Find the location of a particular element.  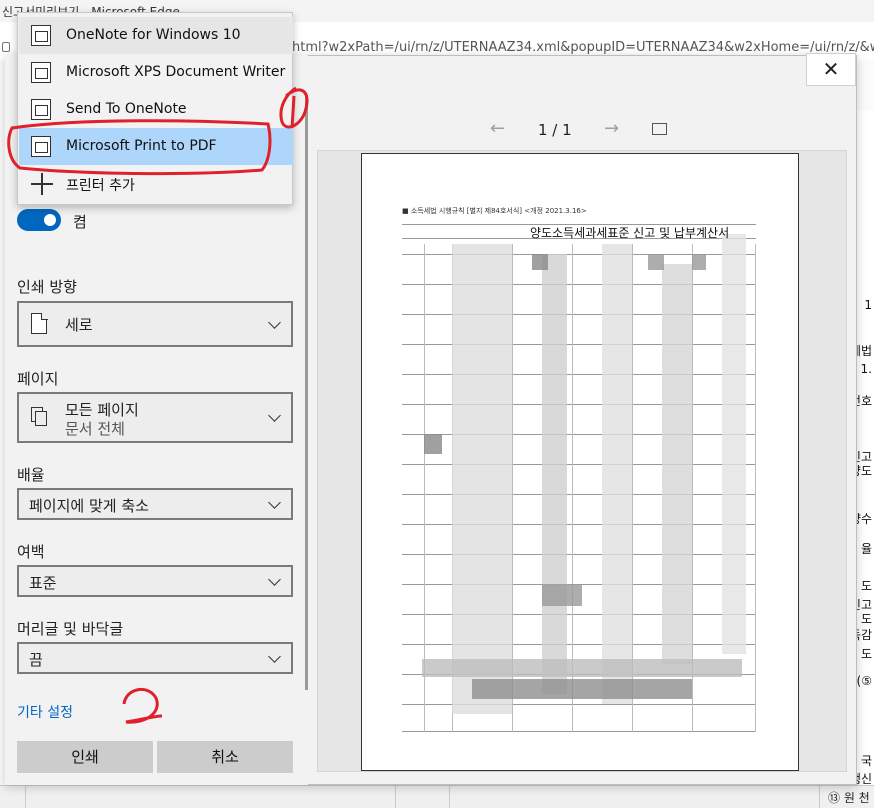

document-title: 양도소득세과세표준 신고 및 납부계산서 is located at coordinates (630, 233).